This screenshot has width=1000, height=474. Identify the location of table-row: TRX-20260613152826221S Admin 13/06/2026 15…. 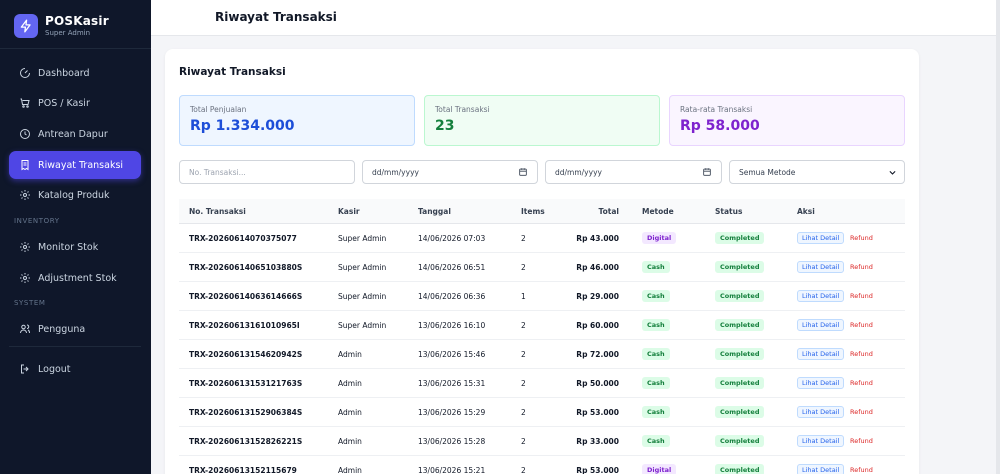
(542, 441).